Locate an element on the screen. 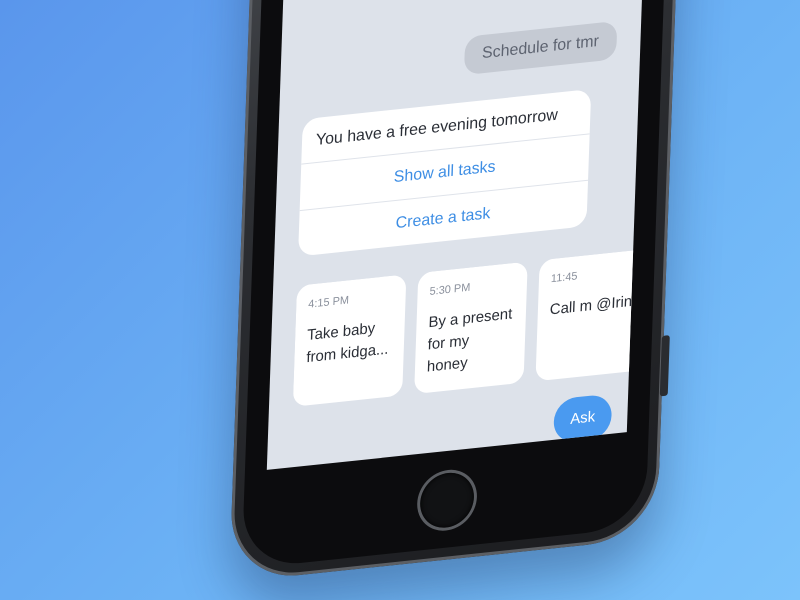 This screenshot has width=800, height=600. home-button-icon is located at coordinates (447, 500).